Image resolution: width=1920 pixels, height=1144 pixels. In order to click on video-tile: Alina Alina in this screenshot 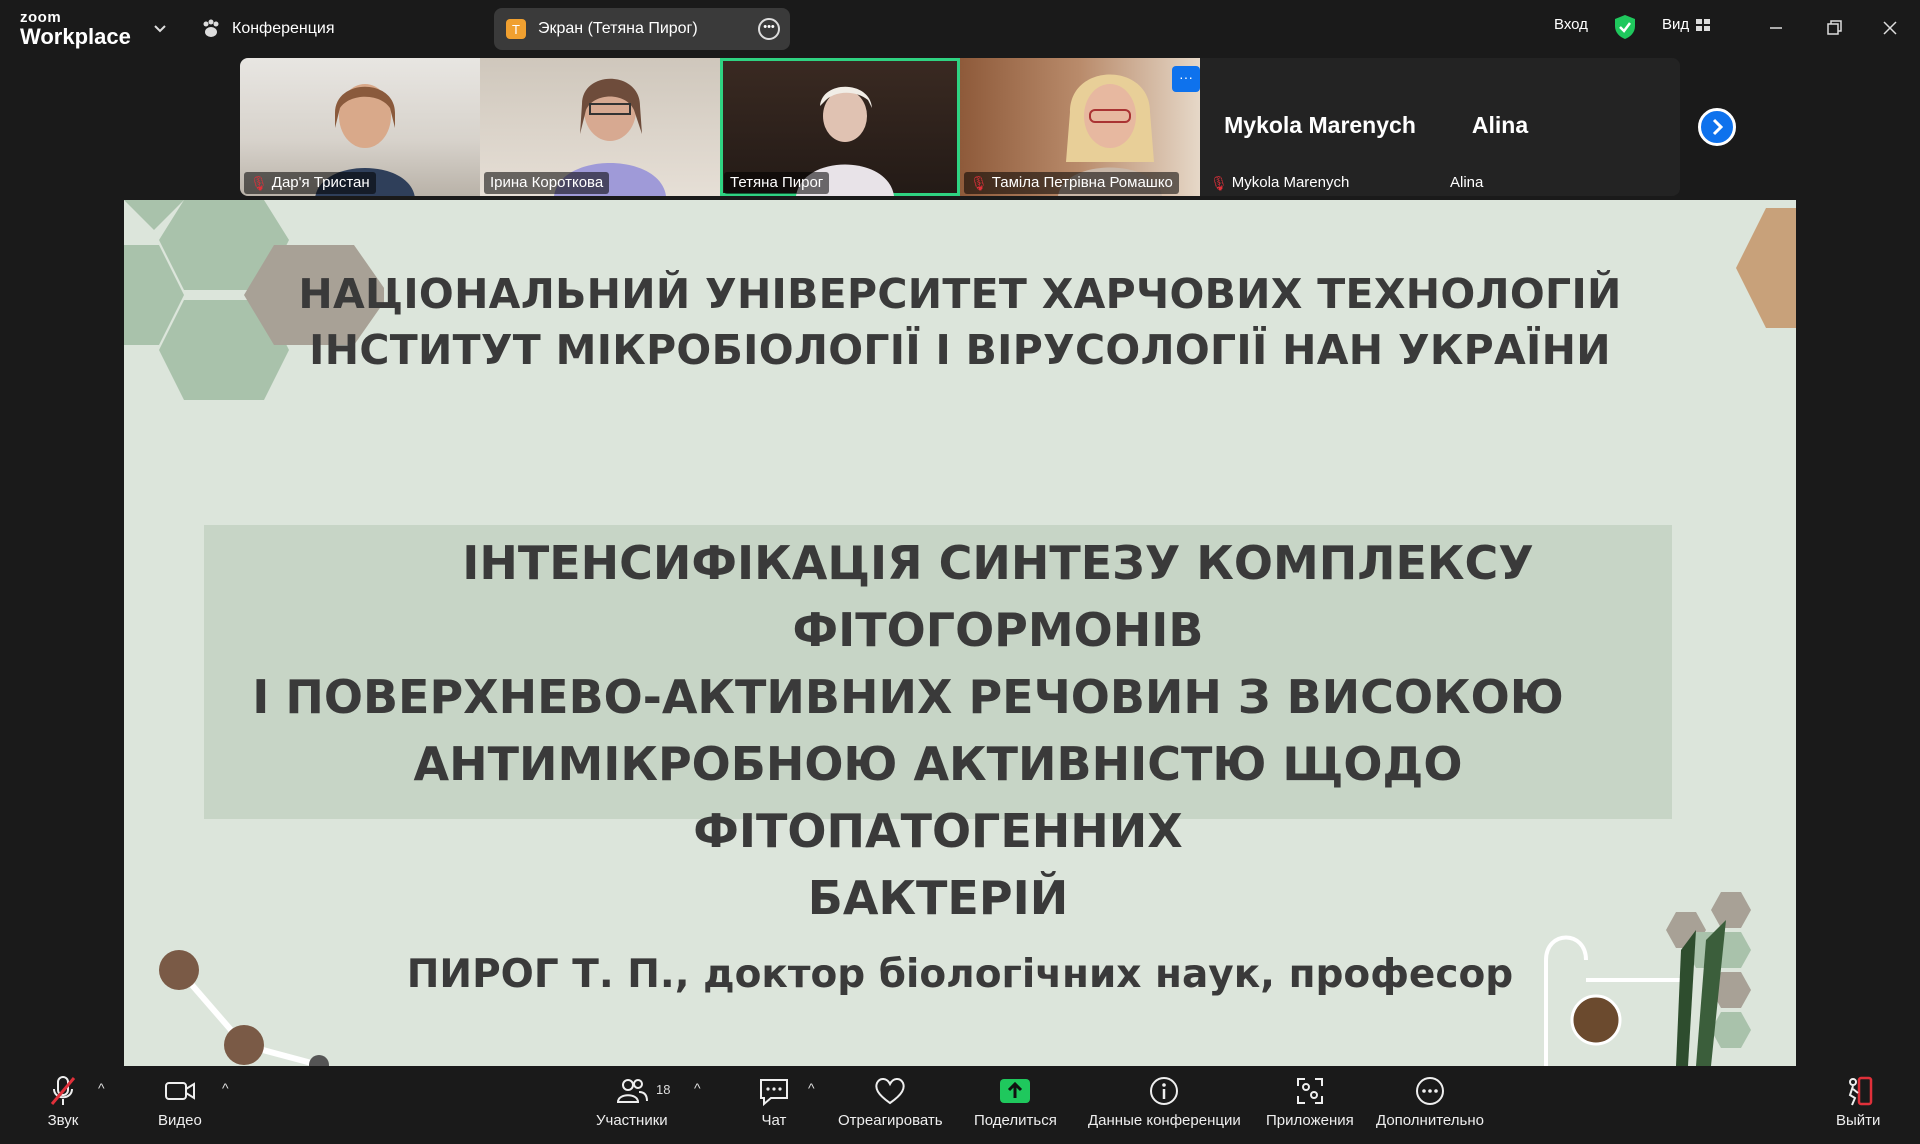, I will do `click(1560, 127)`.